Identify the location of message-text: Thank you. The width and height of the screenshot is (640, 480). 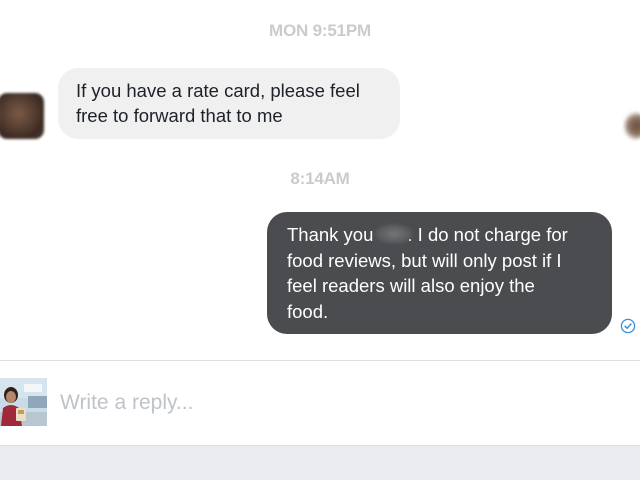
(330, 234).